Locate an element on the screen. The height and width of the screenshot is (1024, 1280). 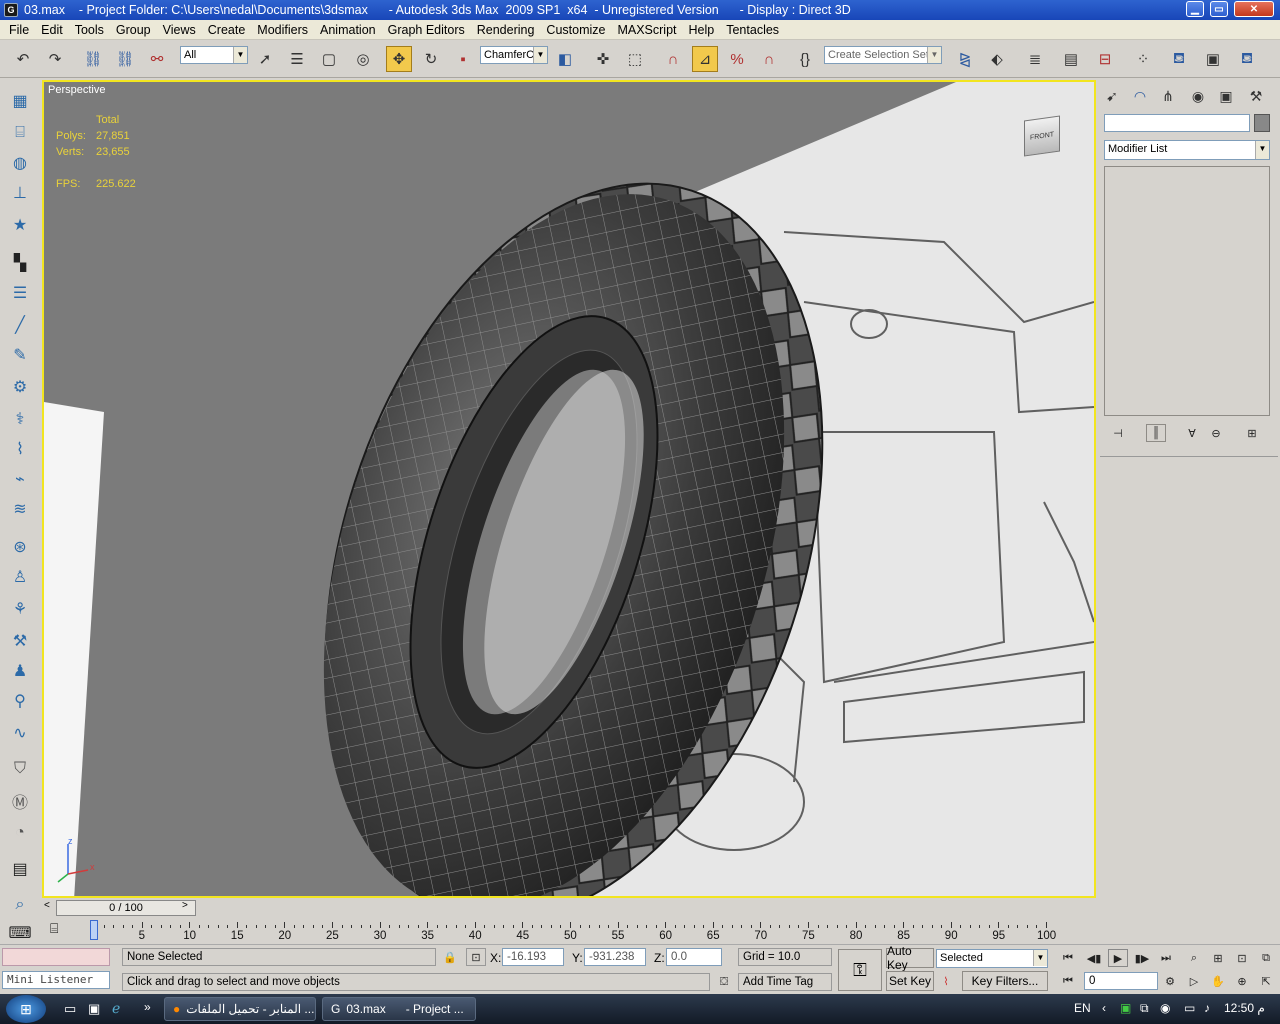
time-configuration-icon: ⚙ is located at coordinates (1170, 981).